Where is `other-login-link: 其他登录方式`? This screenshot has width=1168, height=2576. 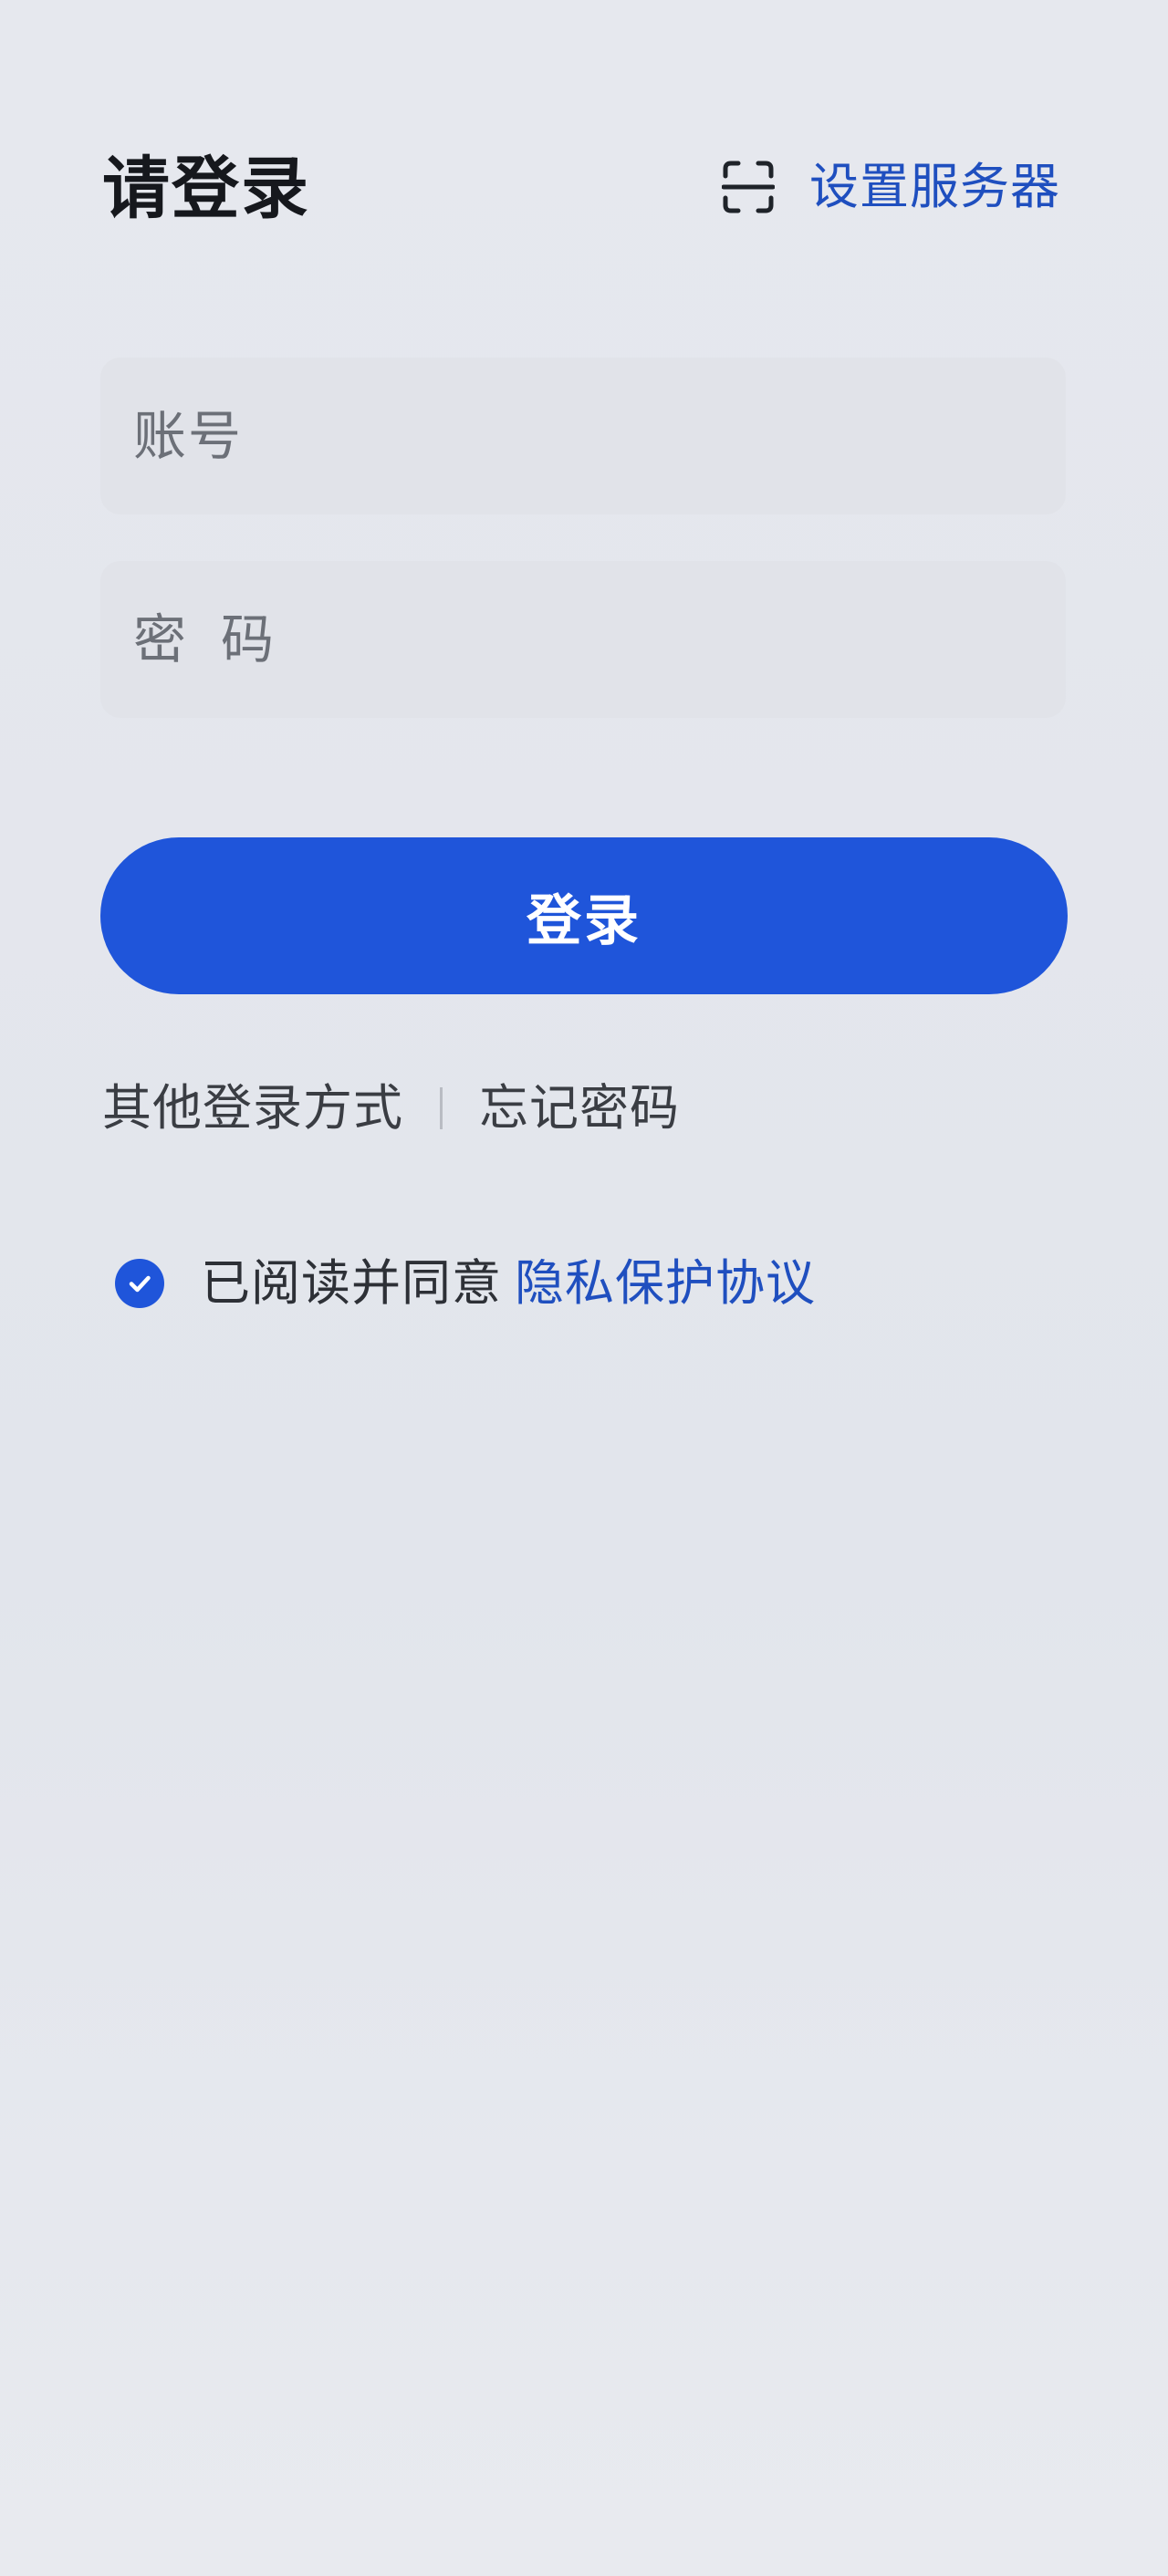
other-login-link: 其他登录方式 is located at coordinates (252, 1108).